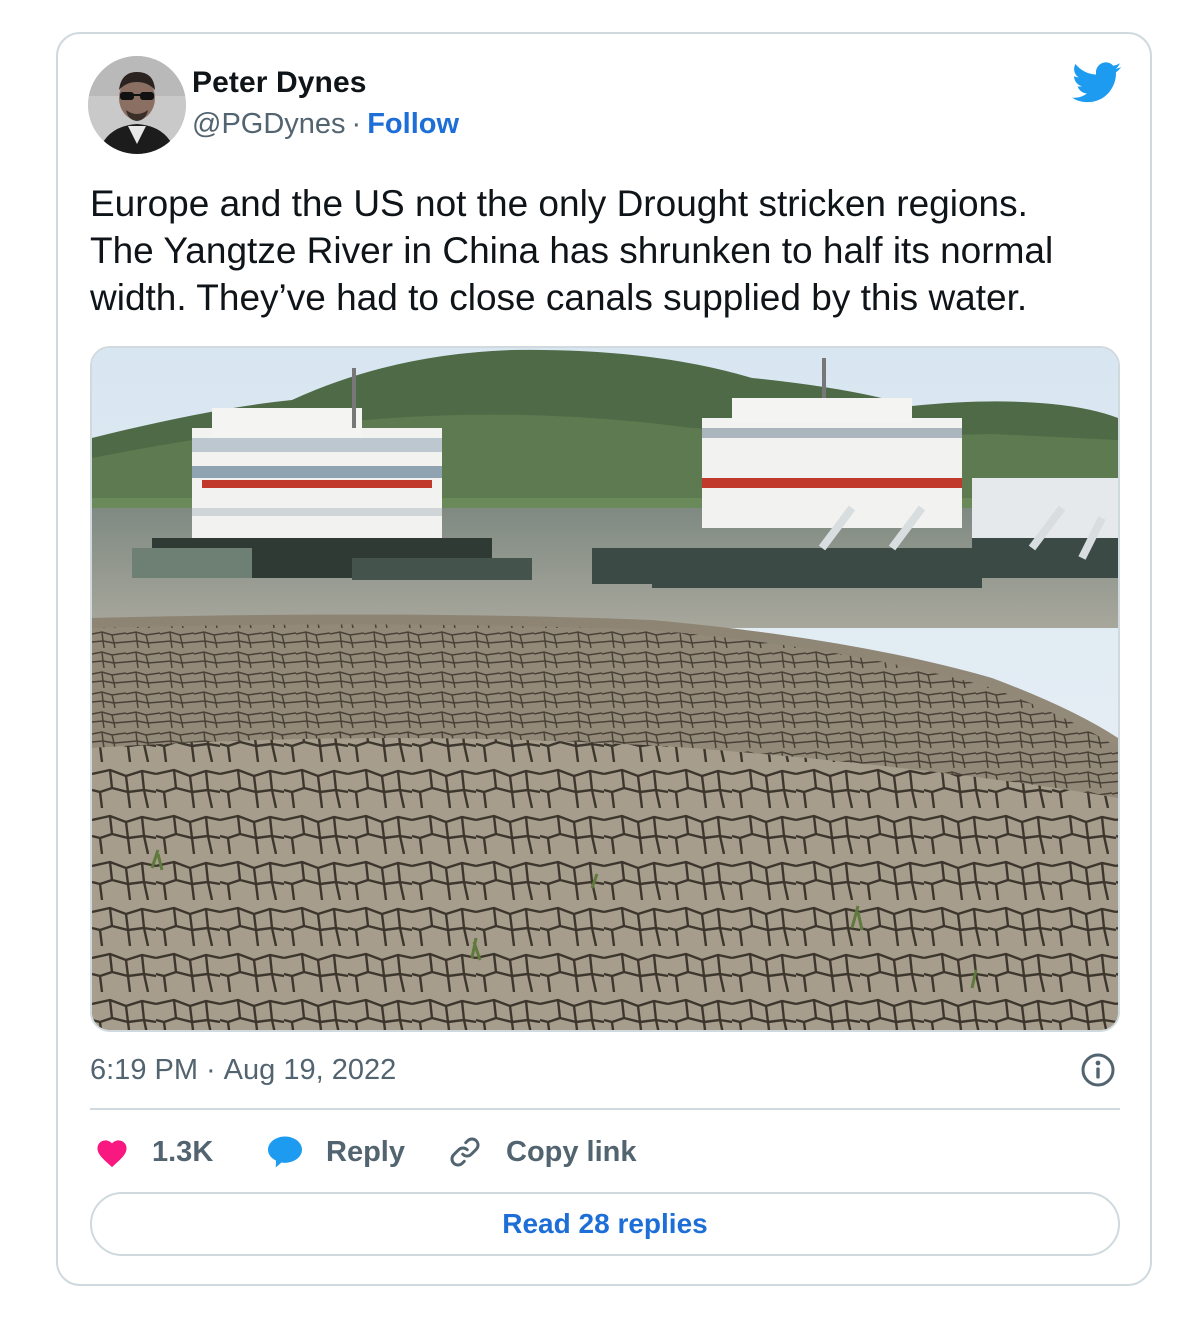 The image size is (1190, 1322). I want to click on tweet-date: Aug 19, 2022, so click(310, 1070).